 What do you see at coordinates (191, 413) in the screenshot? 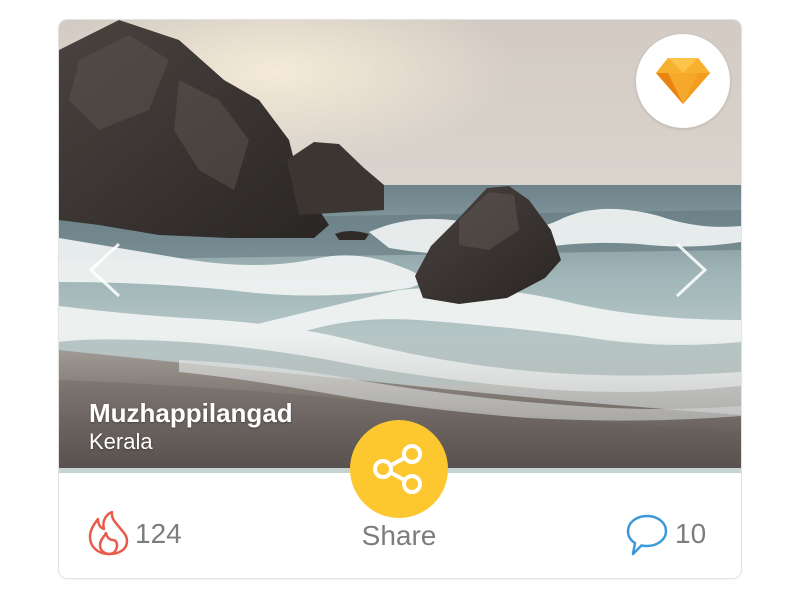
I see `place-name: Muzhappilangad` at bounding box center [191, 413].